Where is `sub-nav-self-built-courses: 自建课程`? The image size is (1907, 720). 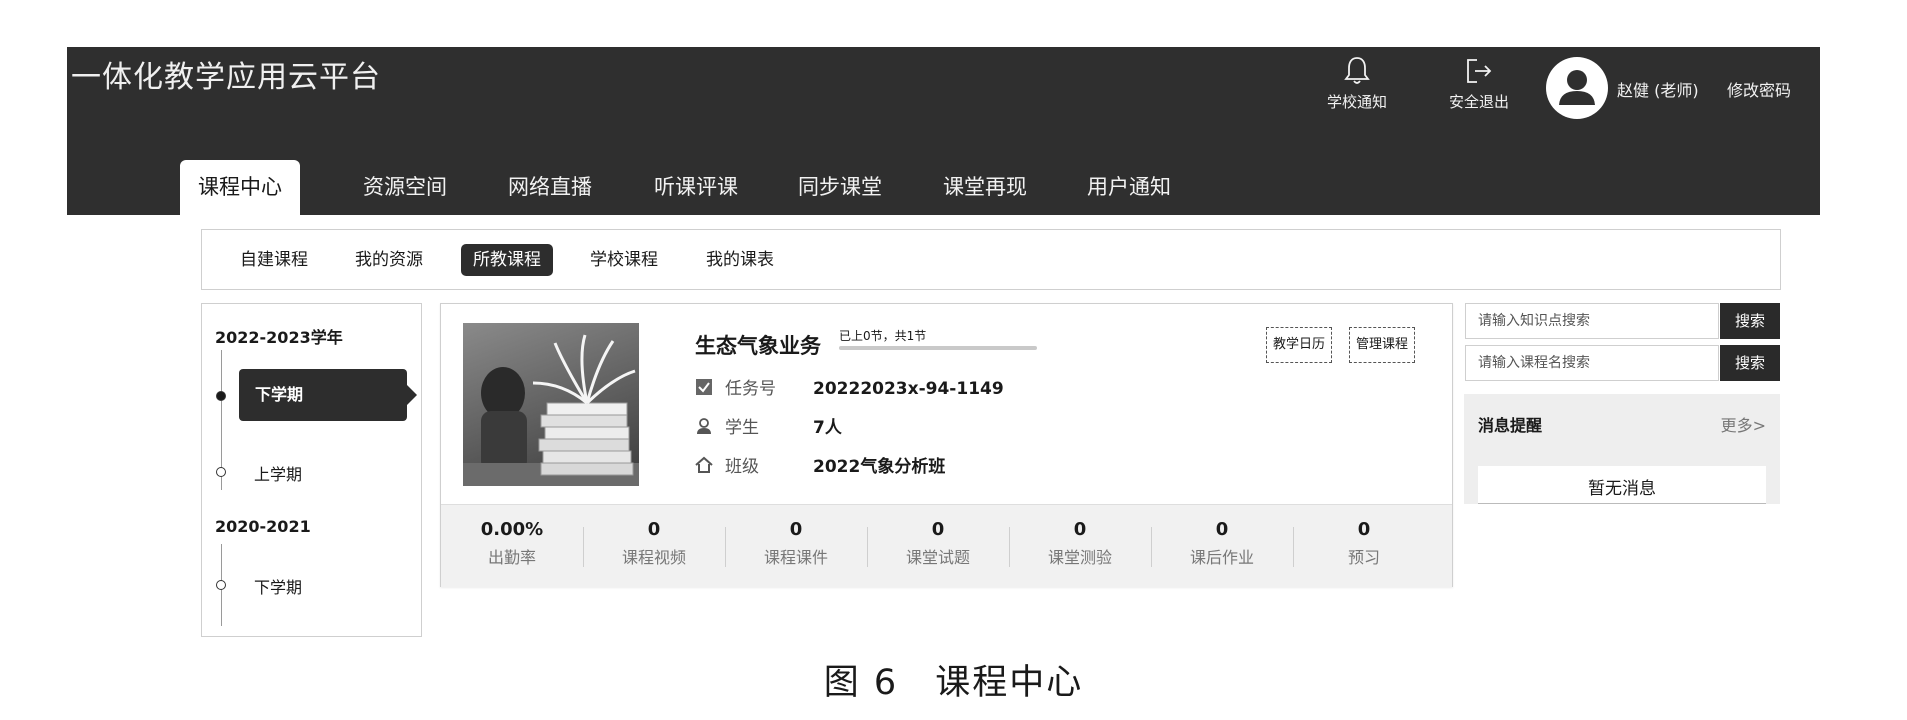
sub-nav-self-built-courses: 自建课程 is located at coordinates (274, 260).